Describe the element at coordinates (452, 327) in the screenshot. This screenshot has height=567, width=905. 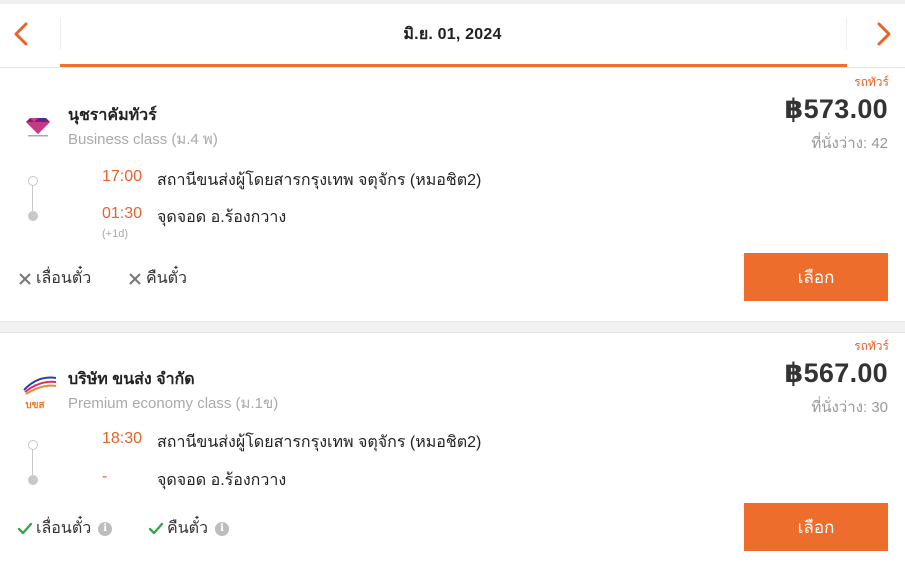
I see `card-separator` at that location.